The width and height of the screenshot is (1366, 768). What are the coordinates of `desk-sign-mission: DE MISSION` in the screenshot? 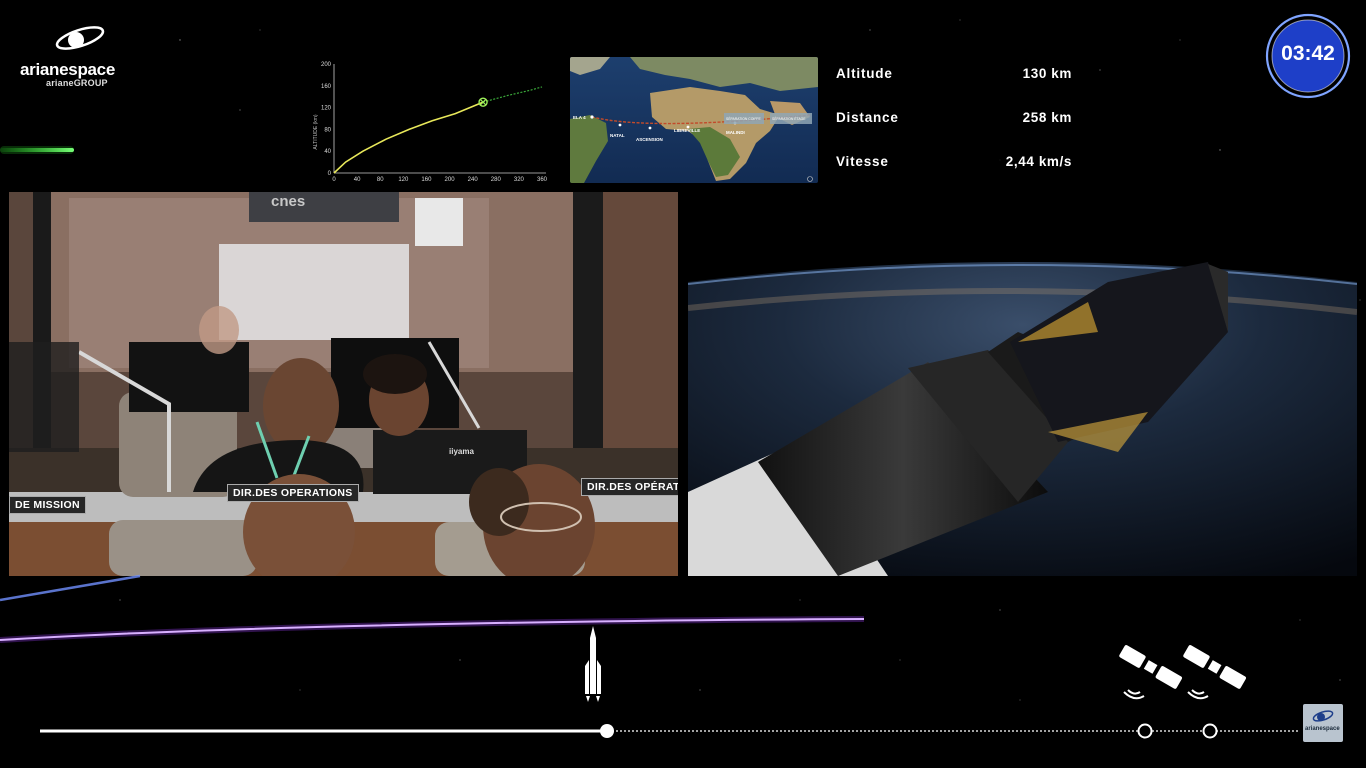 It's located at (47, 505).